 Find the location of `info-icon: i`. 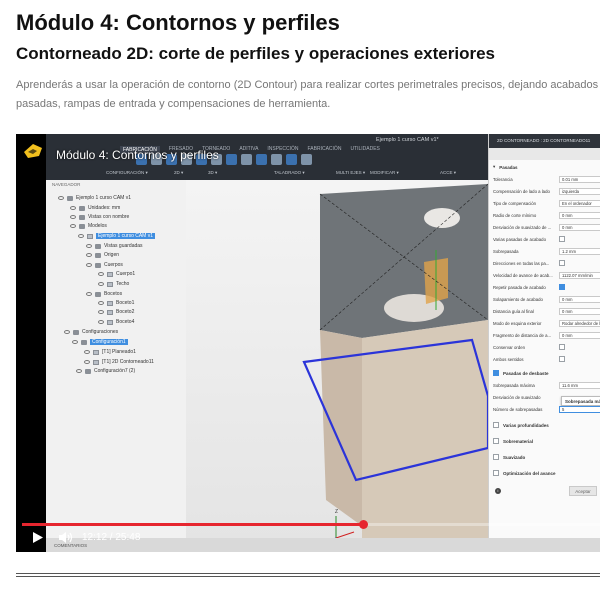

info-icon: i is located at coordinates (498, 491).